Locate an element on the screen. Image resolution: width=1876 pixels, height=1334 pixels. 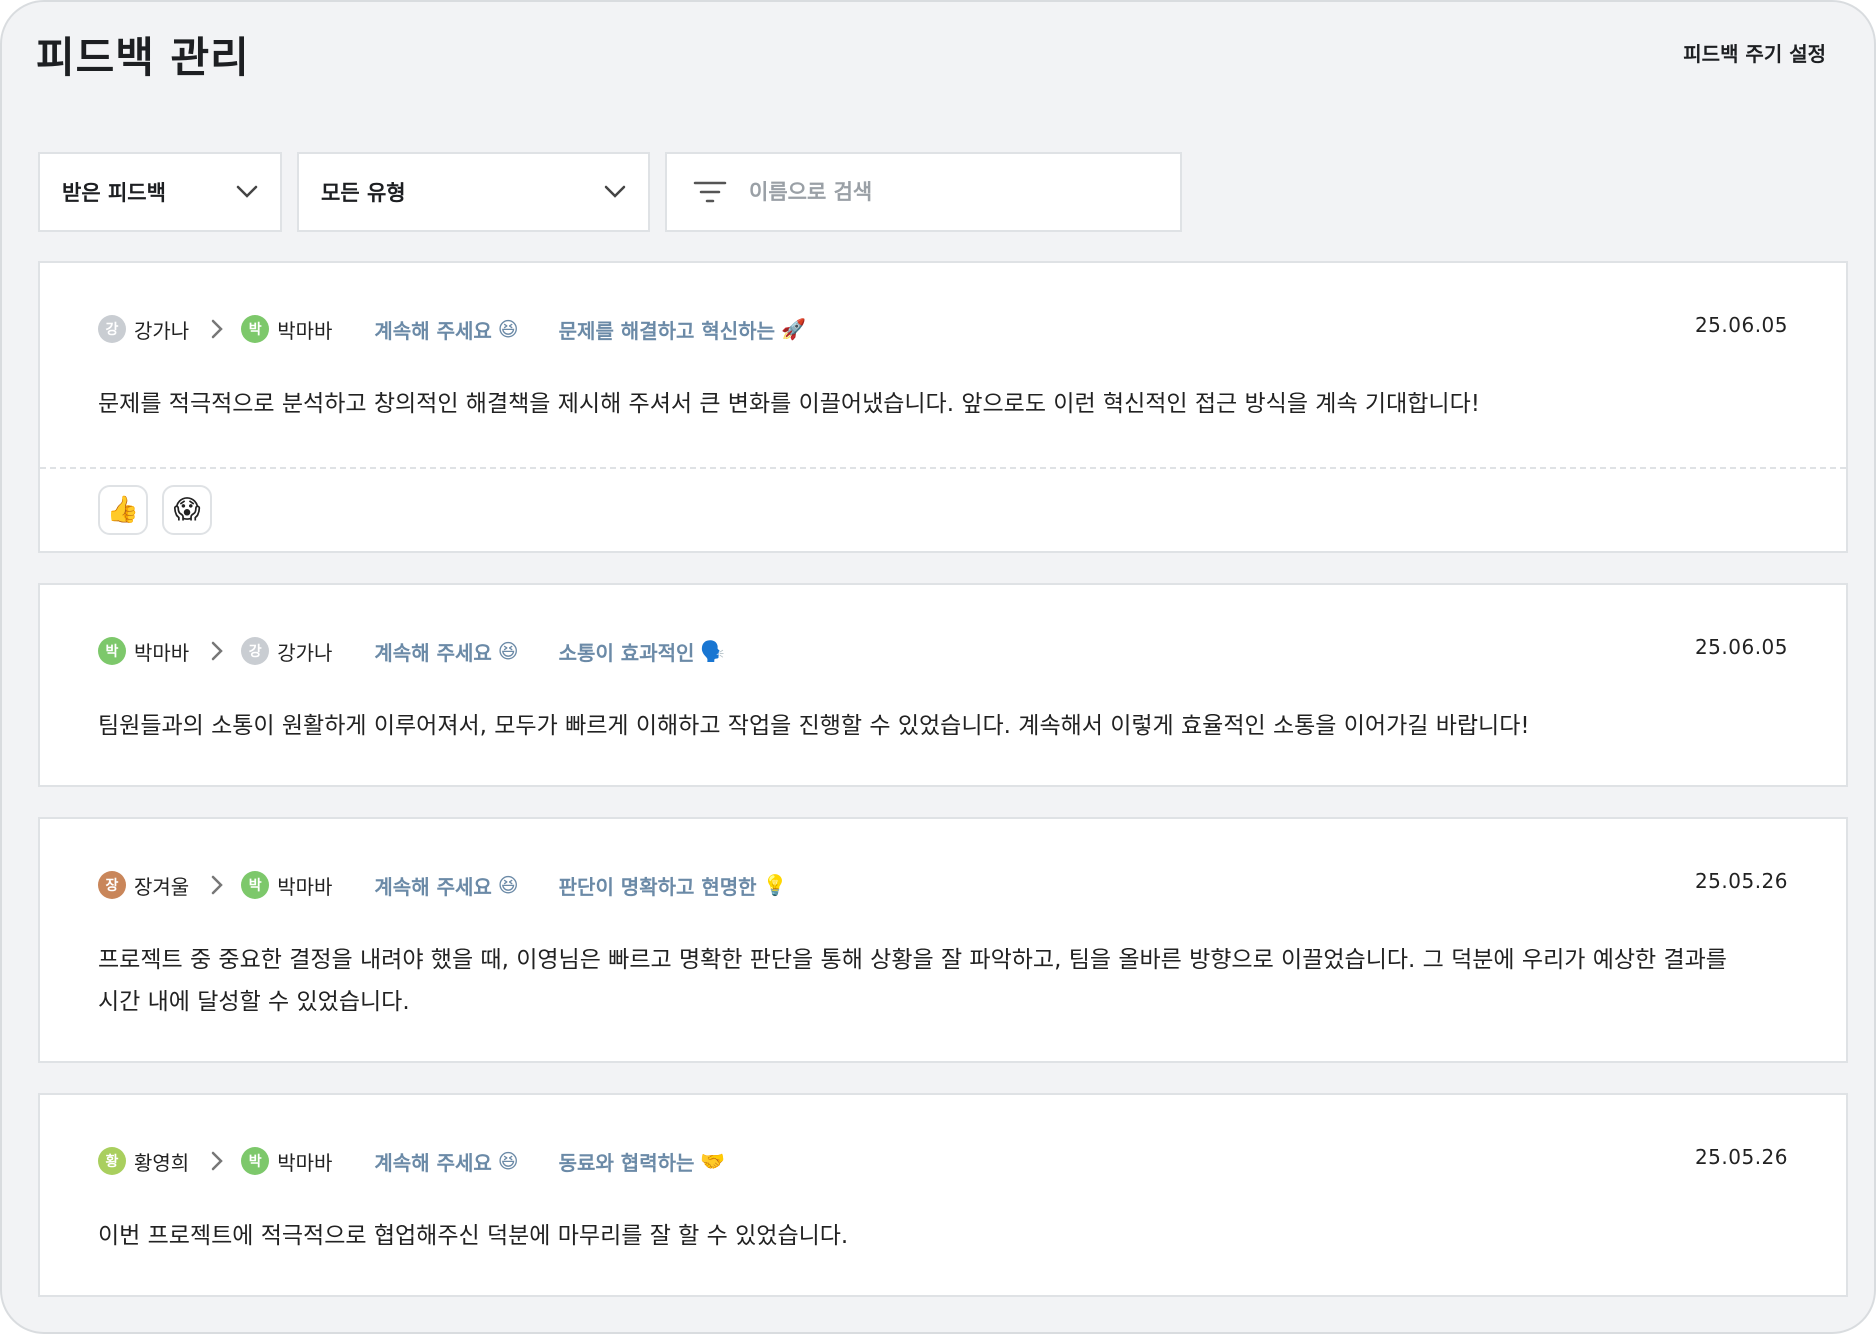
feedback-meta: 박 박마바 강 강가나 계속해 주세요 😆 소통이 효과적인 🗣️ is located at coordinates (943, 651).